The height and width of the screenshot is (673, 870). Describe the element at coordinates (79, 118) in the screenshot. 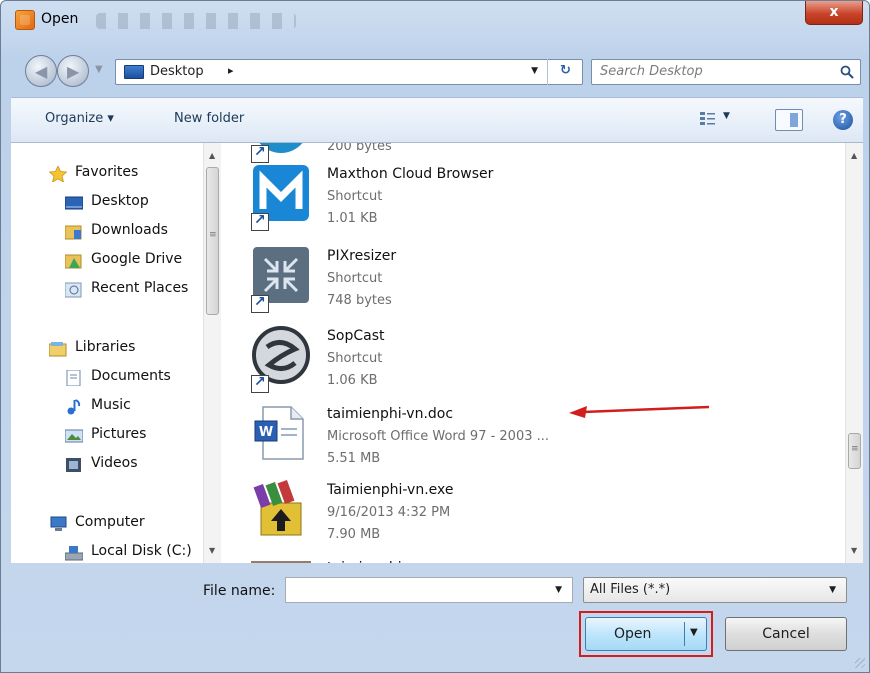

I see `organize-button: Organize ▾` at that location.